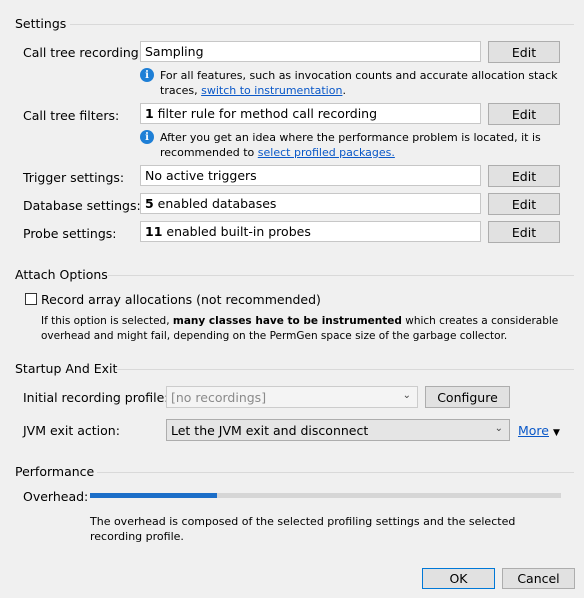 The height and width of the screenshot is (598, 584). I want to click on attach-options-separator, so click(341, 275).